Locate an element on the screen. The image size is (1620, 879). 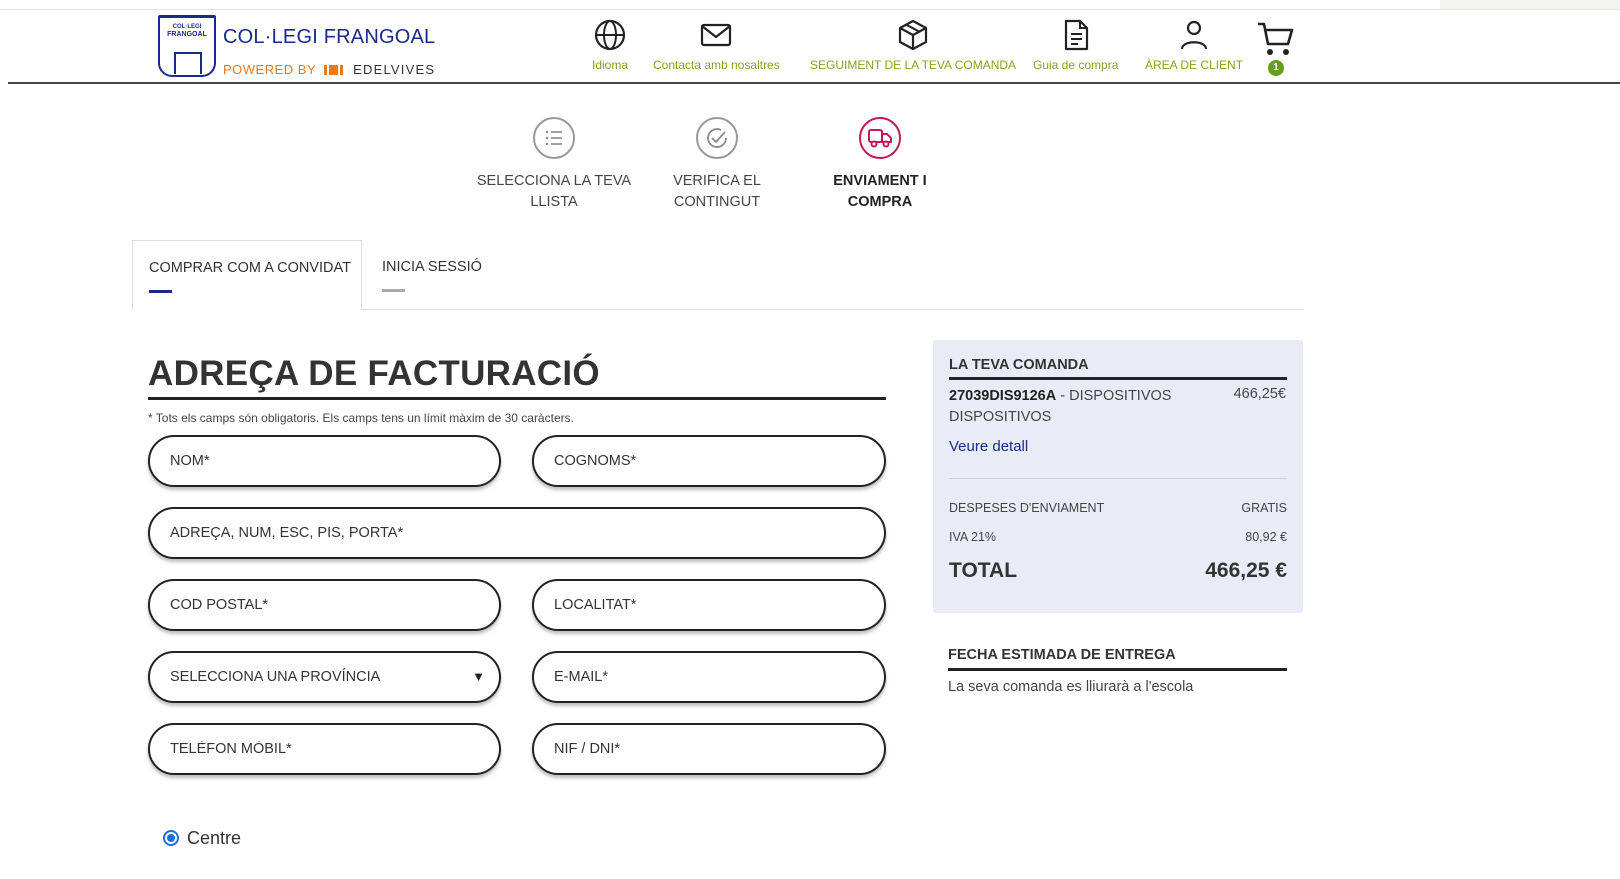
step-label-line2: CONTINGUT is located at coordinates (717, 202).